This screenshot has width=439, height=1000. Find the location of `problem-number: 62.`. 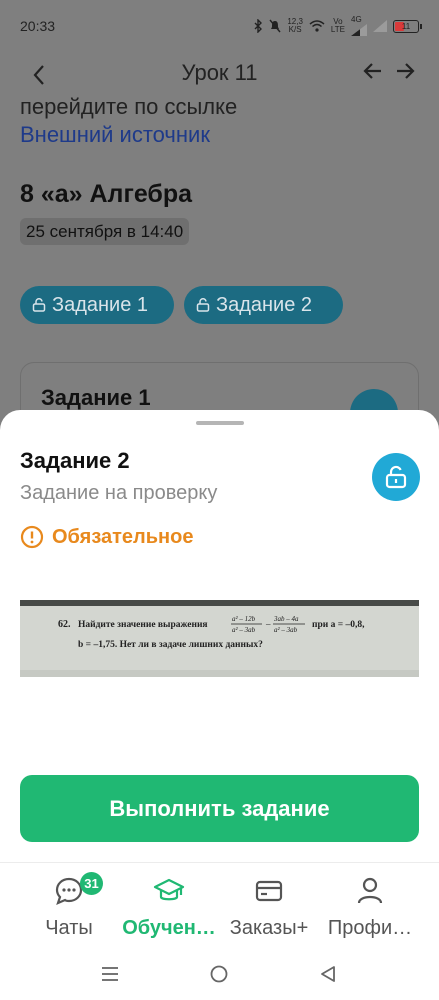

problem-number: 62. is located at coordinates (64, 624).